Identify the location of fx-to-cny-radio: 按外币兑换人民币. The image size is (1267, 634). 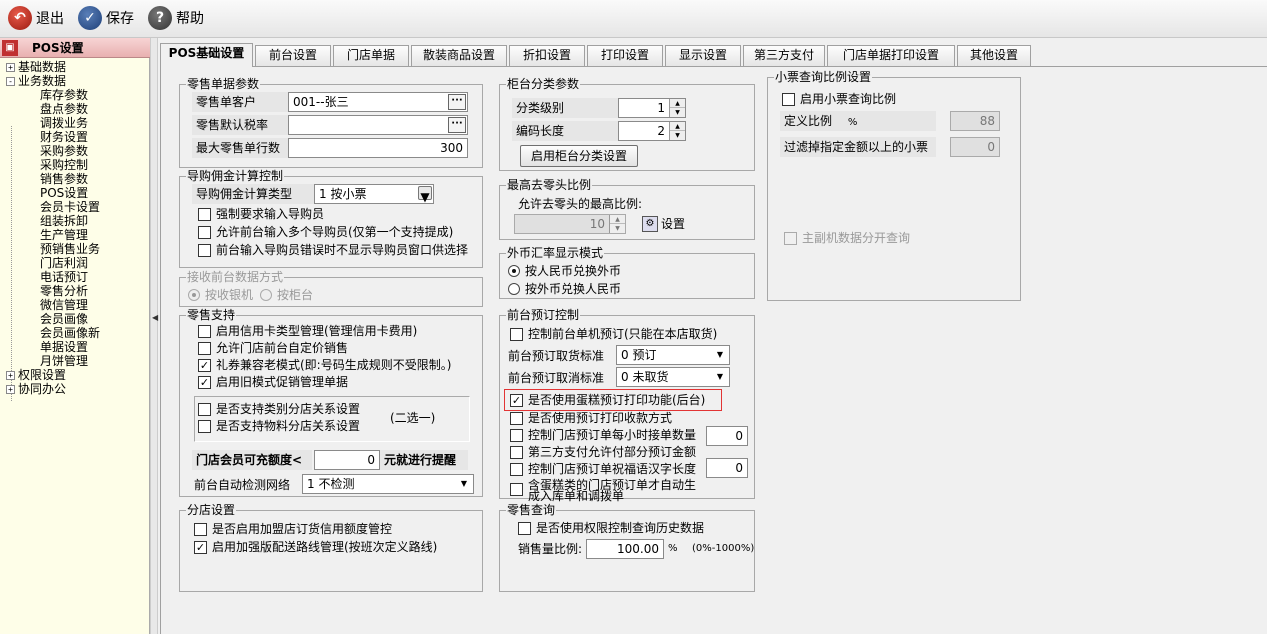
(564, 289).